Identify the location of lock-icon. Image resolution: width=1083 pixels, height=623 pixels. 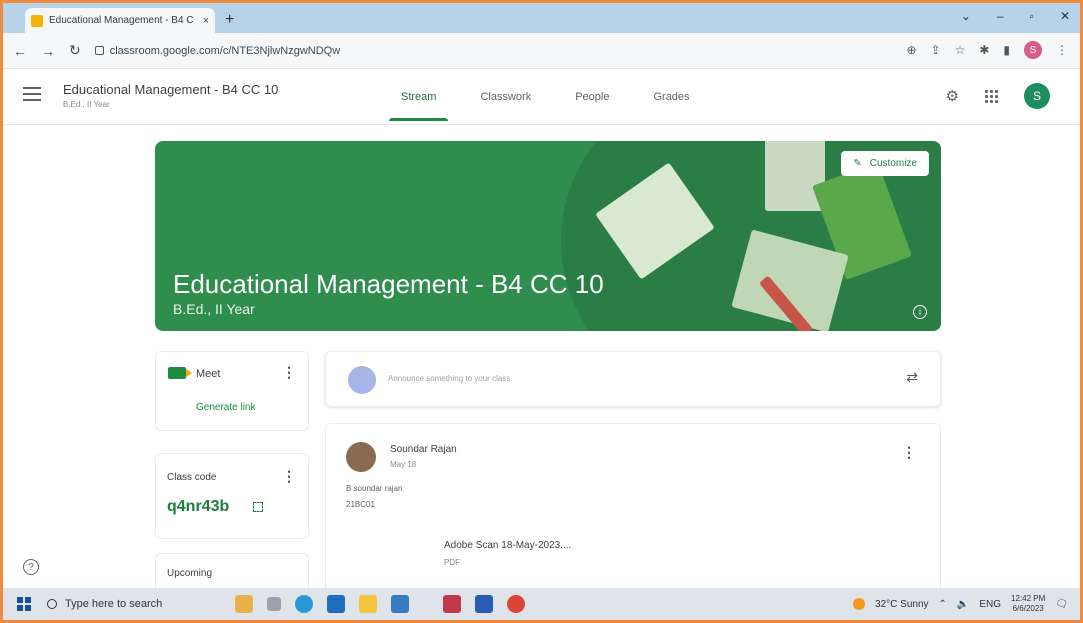
(99, 50).